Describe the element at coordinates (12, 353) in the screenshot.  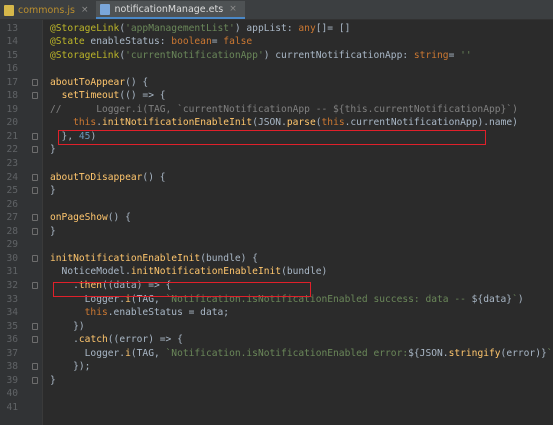
I see `line-number: 37` at that location.